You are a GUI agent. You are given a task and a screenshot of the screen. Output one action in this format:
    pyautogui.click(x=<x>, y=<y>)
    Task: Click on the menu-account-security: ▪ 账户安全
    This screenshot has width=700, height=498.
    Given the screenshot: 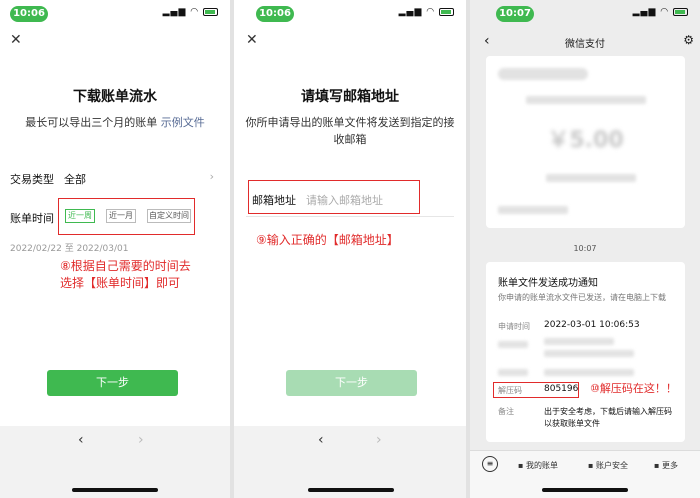 What is the action you would take?
    pyautogui.click(x=608, y=465)
    